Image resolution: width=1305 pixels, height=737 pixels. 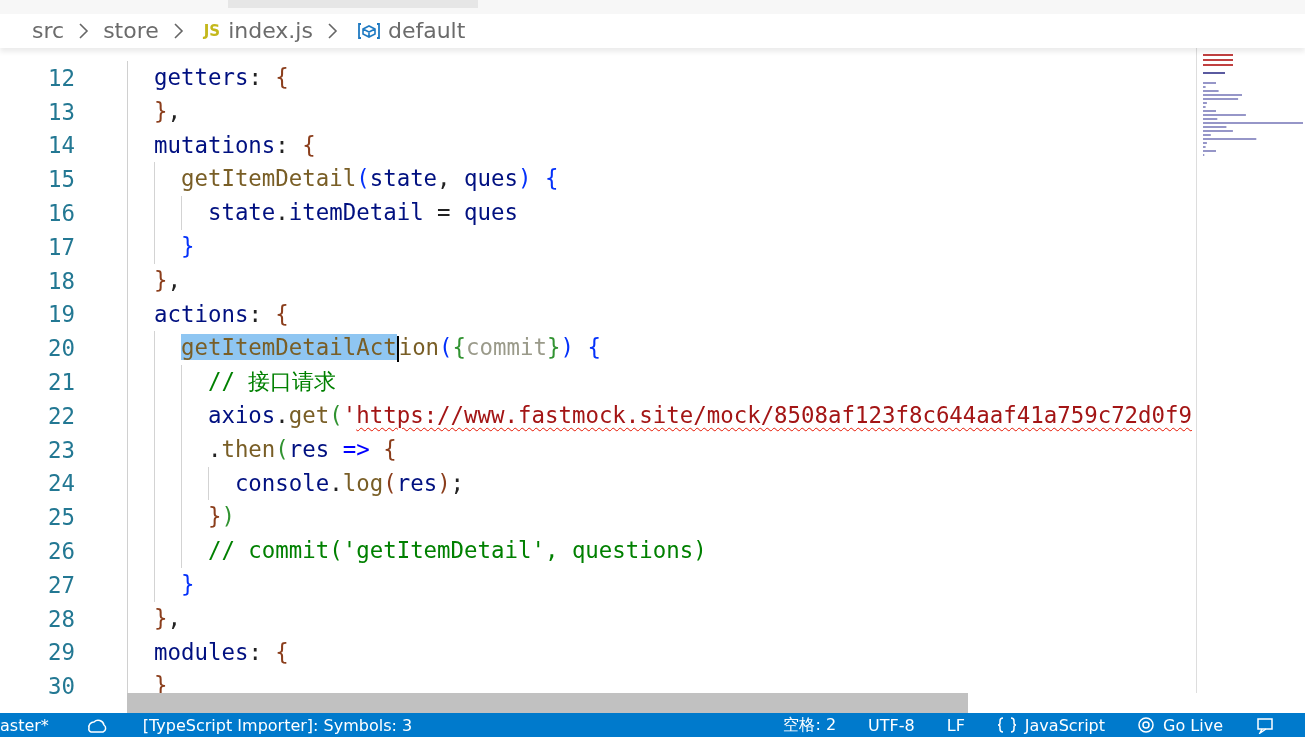 What do you see at coordinates (1265, 725) in the screenshot?
I see `feedback-icon` at bounding box center [1265, 725].